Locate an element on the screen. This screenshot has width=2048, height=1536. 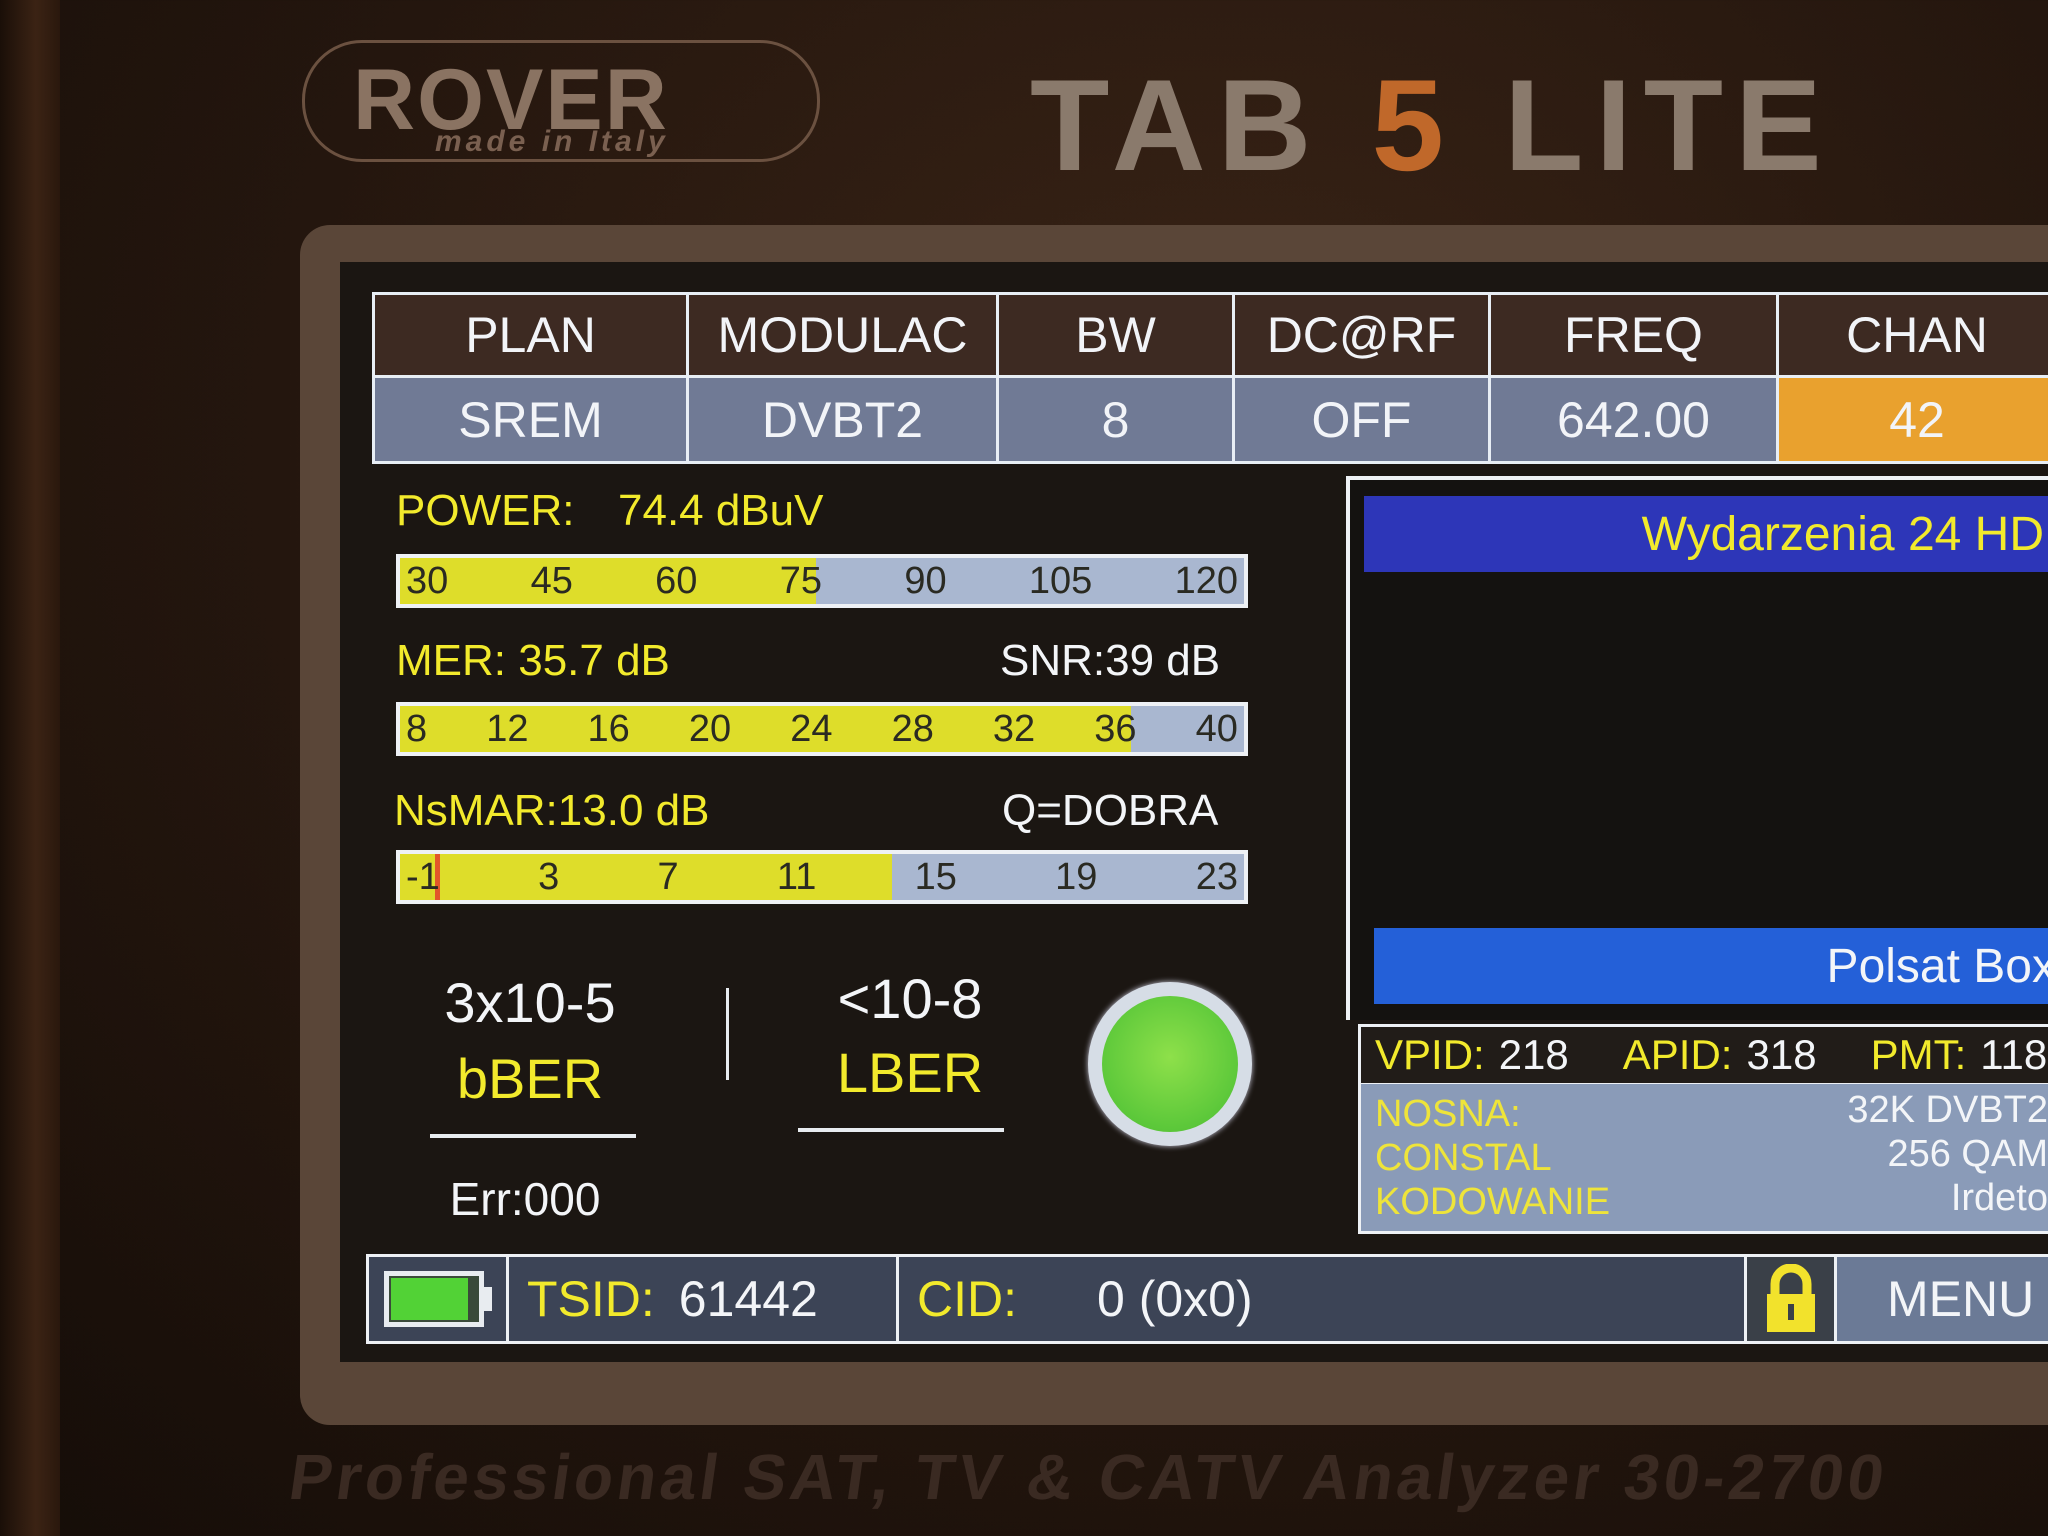
scale-tick-label: 15 is located at coordinates (935, 876).